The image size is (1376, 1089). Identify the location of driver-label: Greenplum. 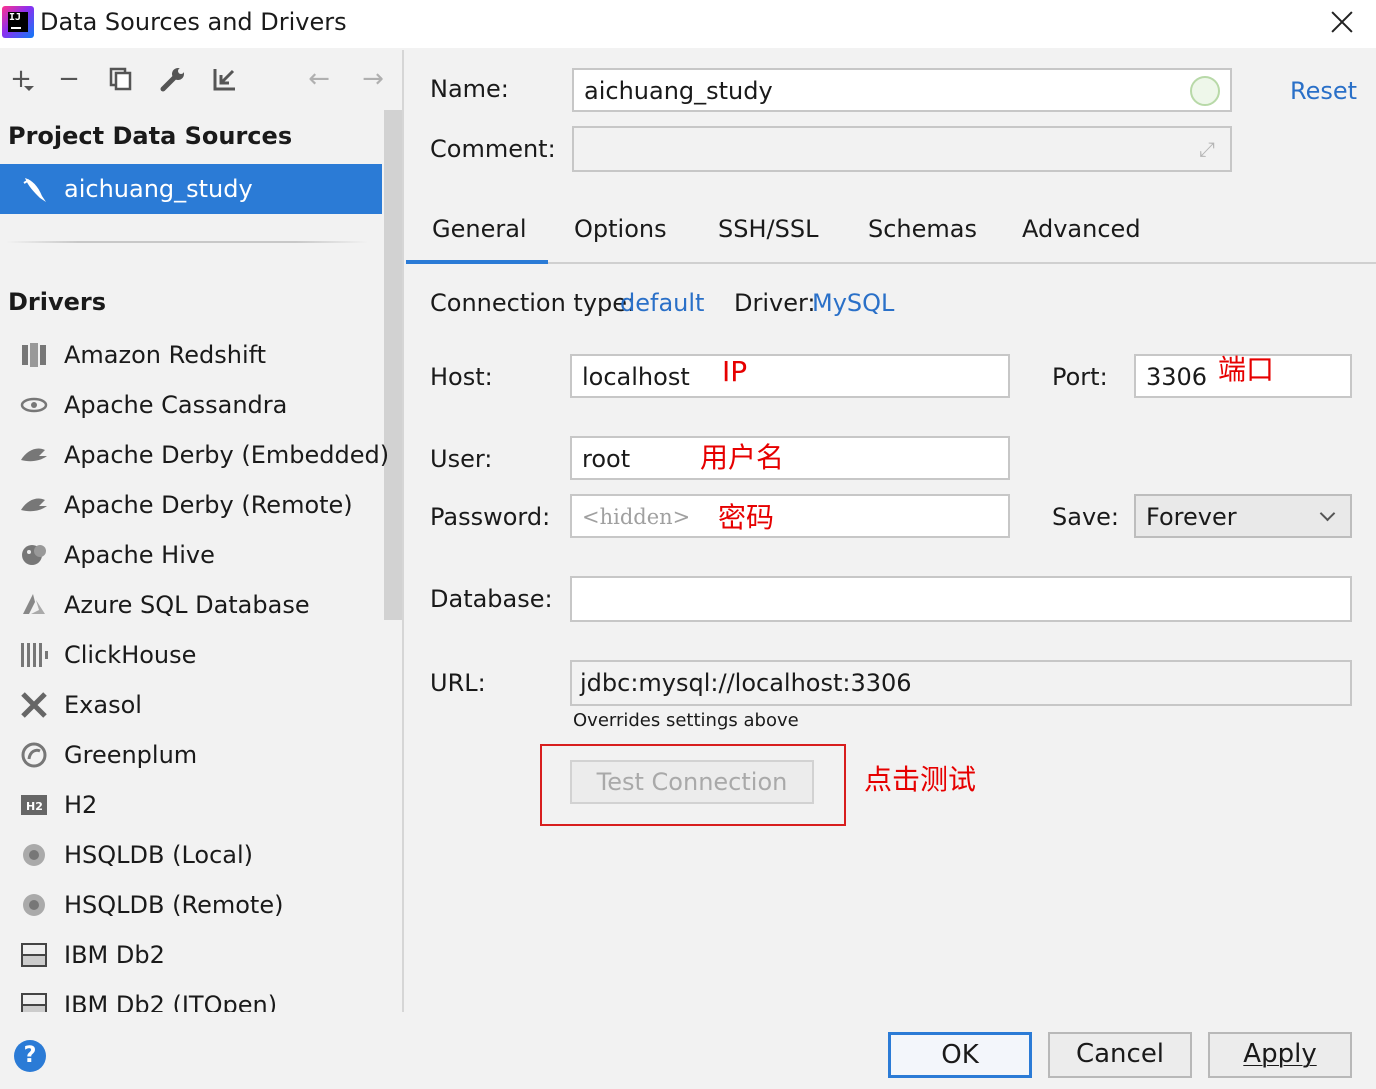
(131, 755).